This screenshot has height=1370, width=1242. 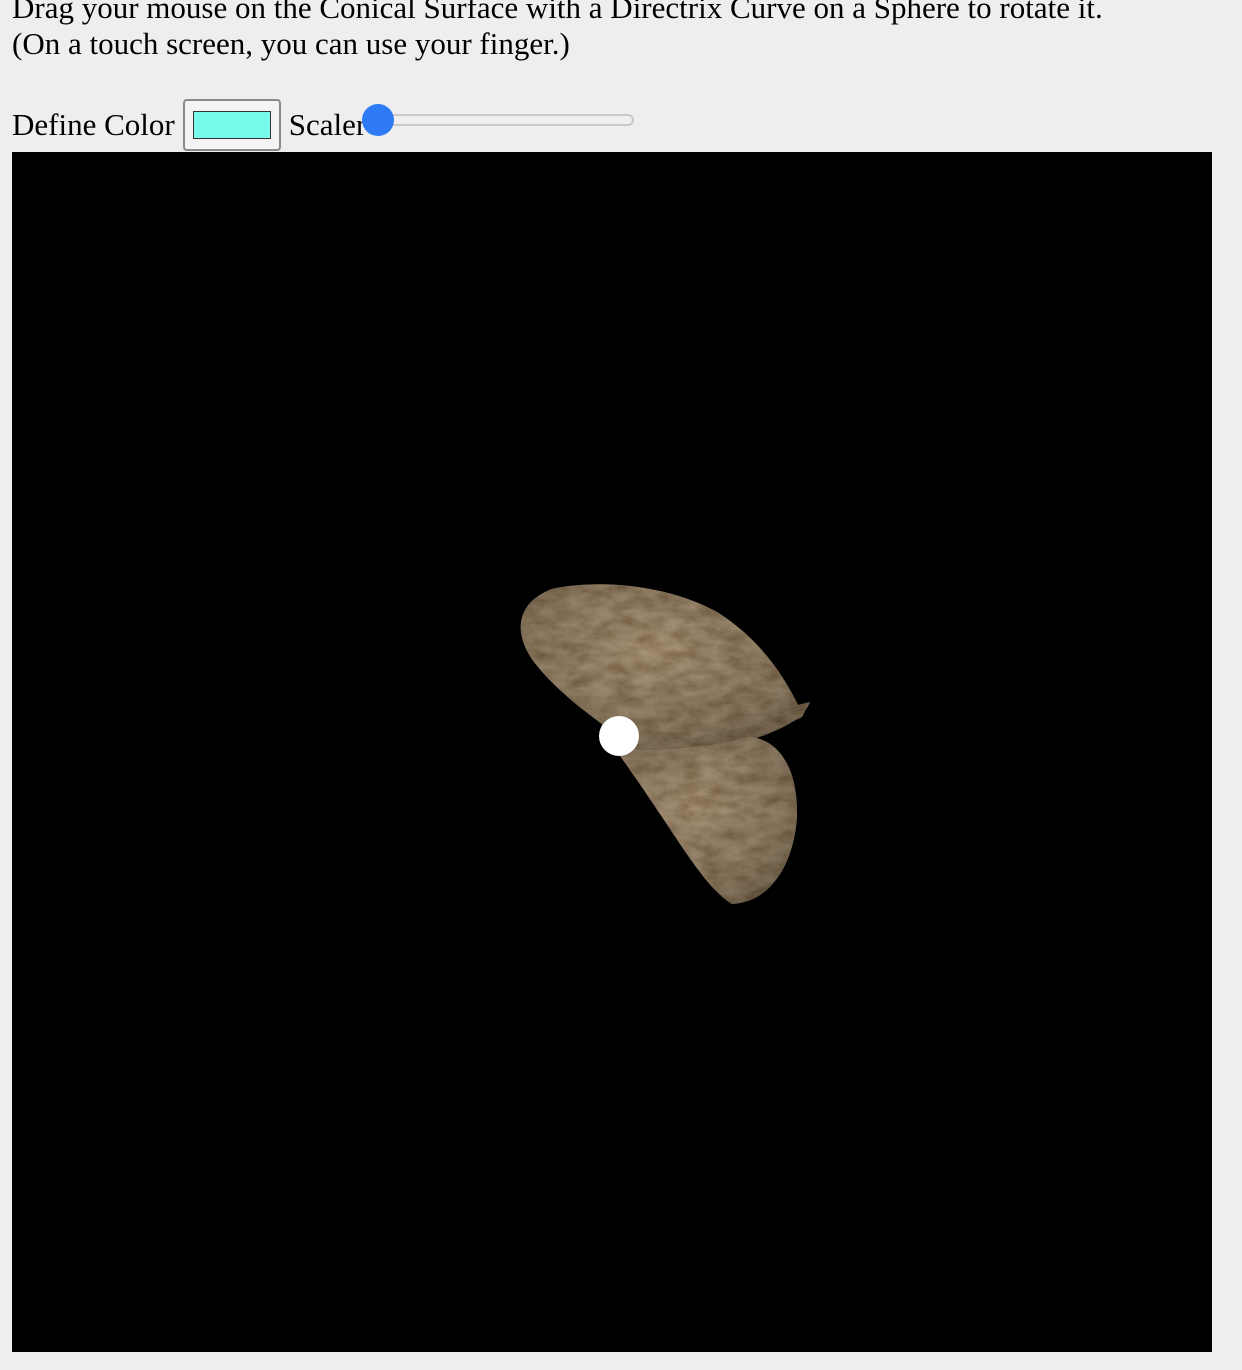 What do you see at coordinates (93, 124) in the screenshot?
I see `define-color-label: Define Color` at bounding box center [93, 124].